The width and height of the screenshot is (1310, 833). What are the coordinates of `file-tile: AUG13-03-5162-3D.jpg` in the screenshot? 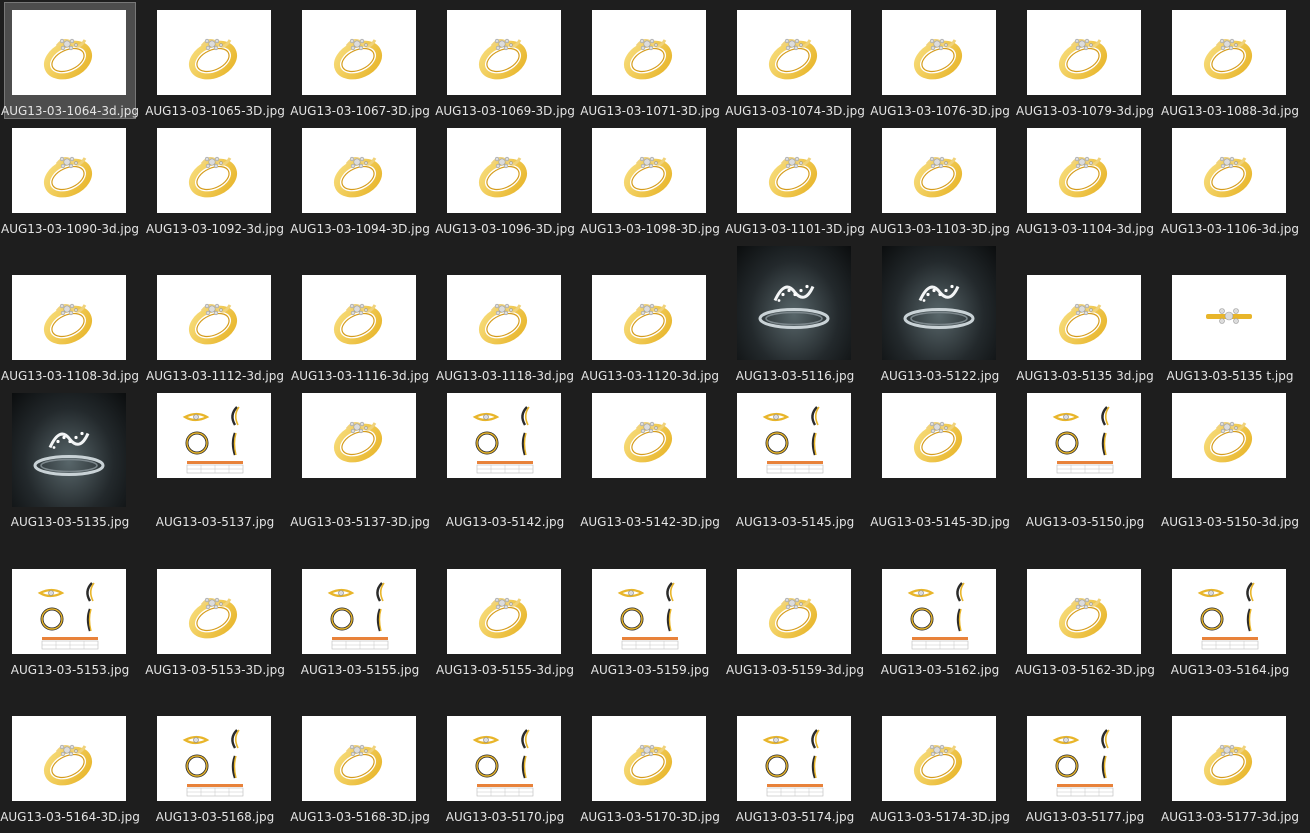 It's located at (1085, 619).